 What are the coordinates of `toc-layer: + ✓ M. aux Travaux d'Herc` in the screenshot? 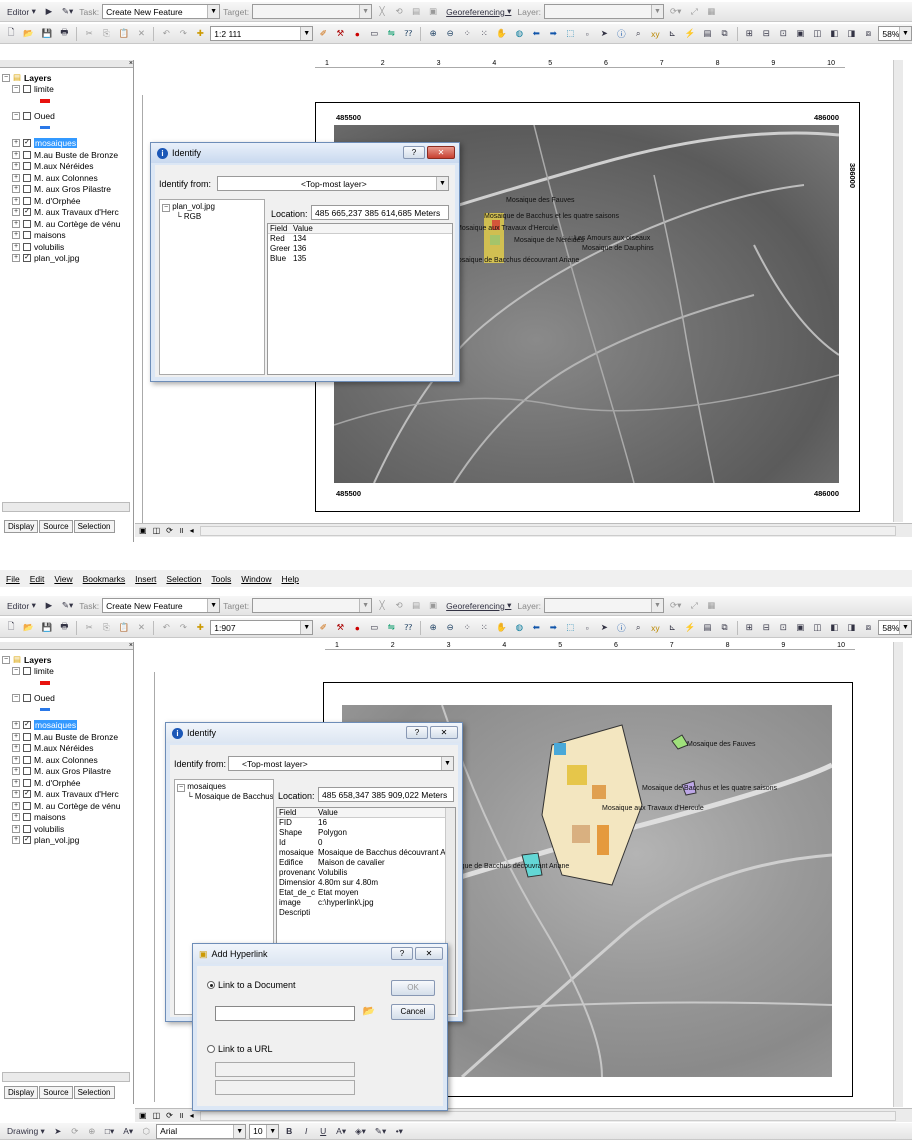 It's located at (67, 213).